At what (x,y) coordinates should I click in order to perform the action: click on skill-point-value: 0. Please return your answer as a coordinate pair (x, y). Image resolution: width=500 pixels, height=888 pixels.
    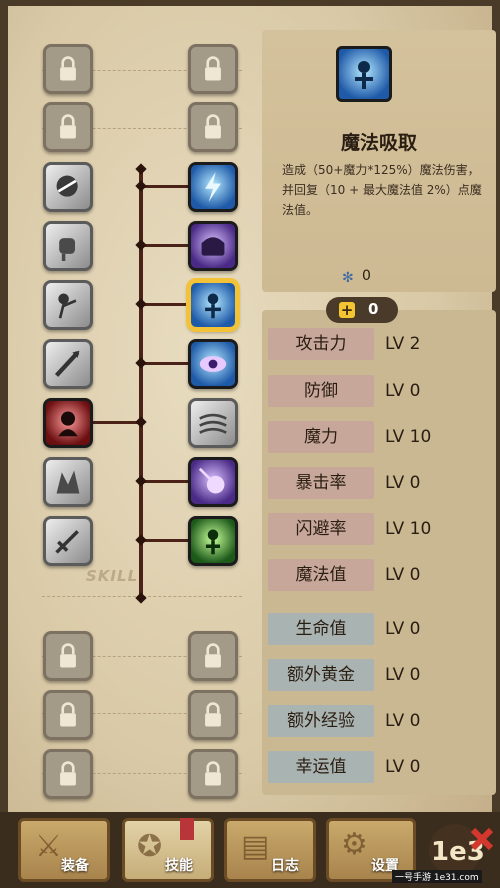
    Looking at the image, I should click on (366, 276).